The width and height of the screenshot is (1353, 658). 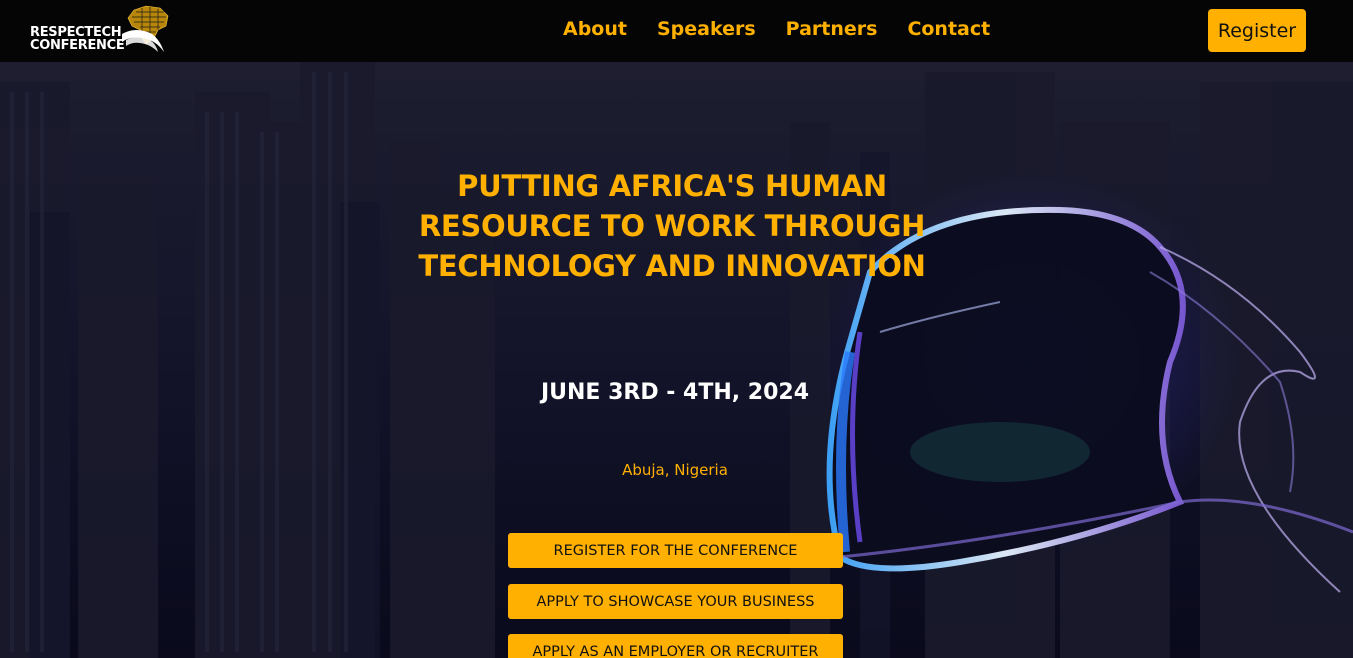 What do you see at coordinates (675, 601) in the screenshot?
I see `showcase-business-button: APPLY TO SHOWCASE YOUR BUSINESS` at bounding box center [675, 601].